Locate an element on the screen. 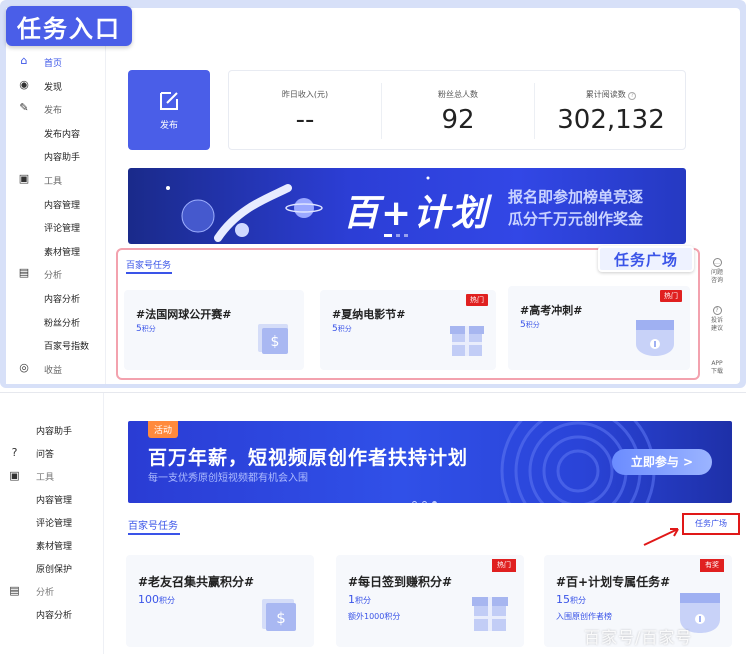 The width and height of the screenshot is (746, 654). question-icon: ? is located at coordinates (14, 452).